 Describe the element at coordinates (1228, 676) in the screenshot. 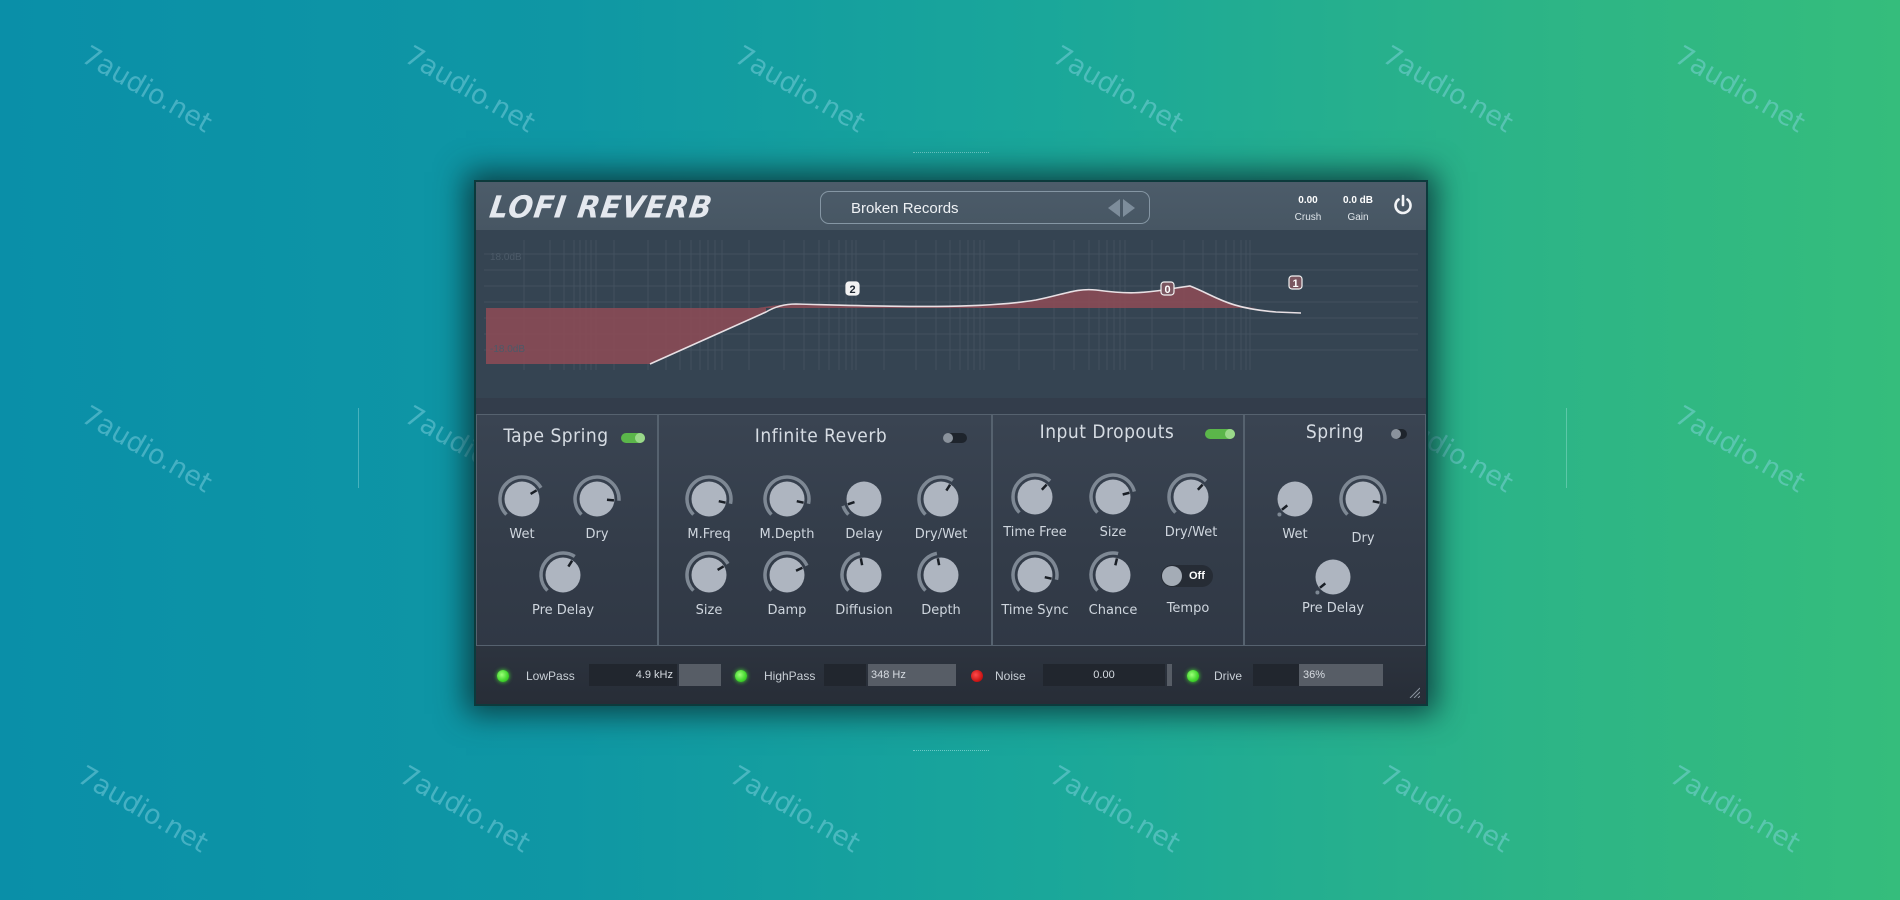

I see `drive-label: Drive` at that location.